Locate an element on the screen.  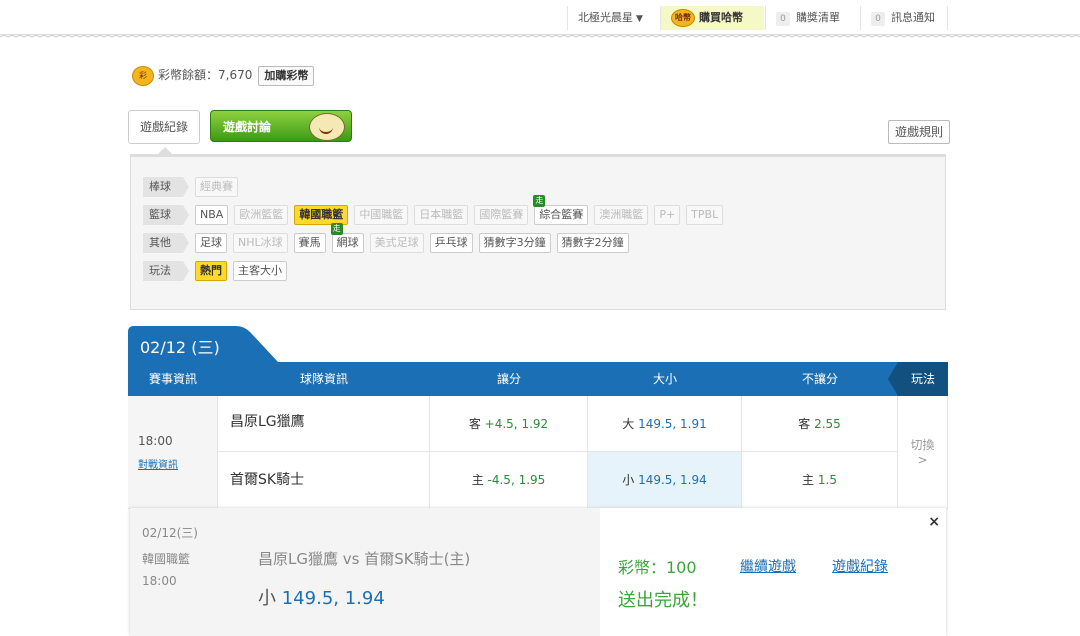
filter-chip-label: 賽馬 is located at coordinates (309, 242).